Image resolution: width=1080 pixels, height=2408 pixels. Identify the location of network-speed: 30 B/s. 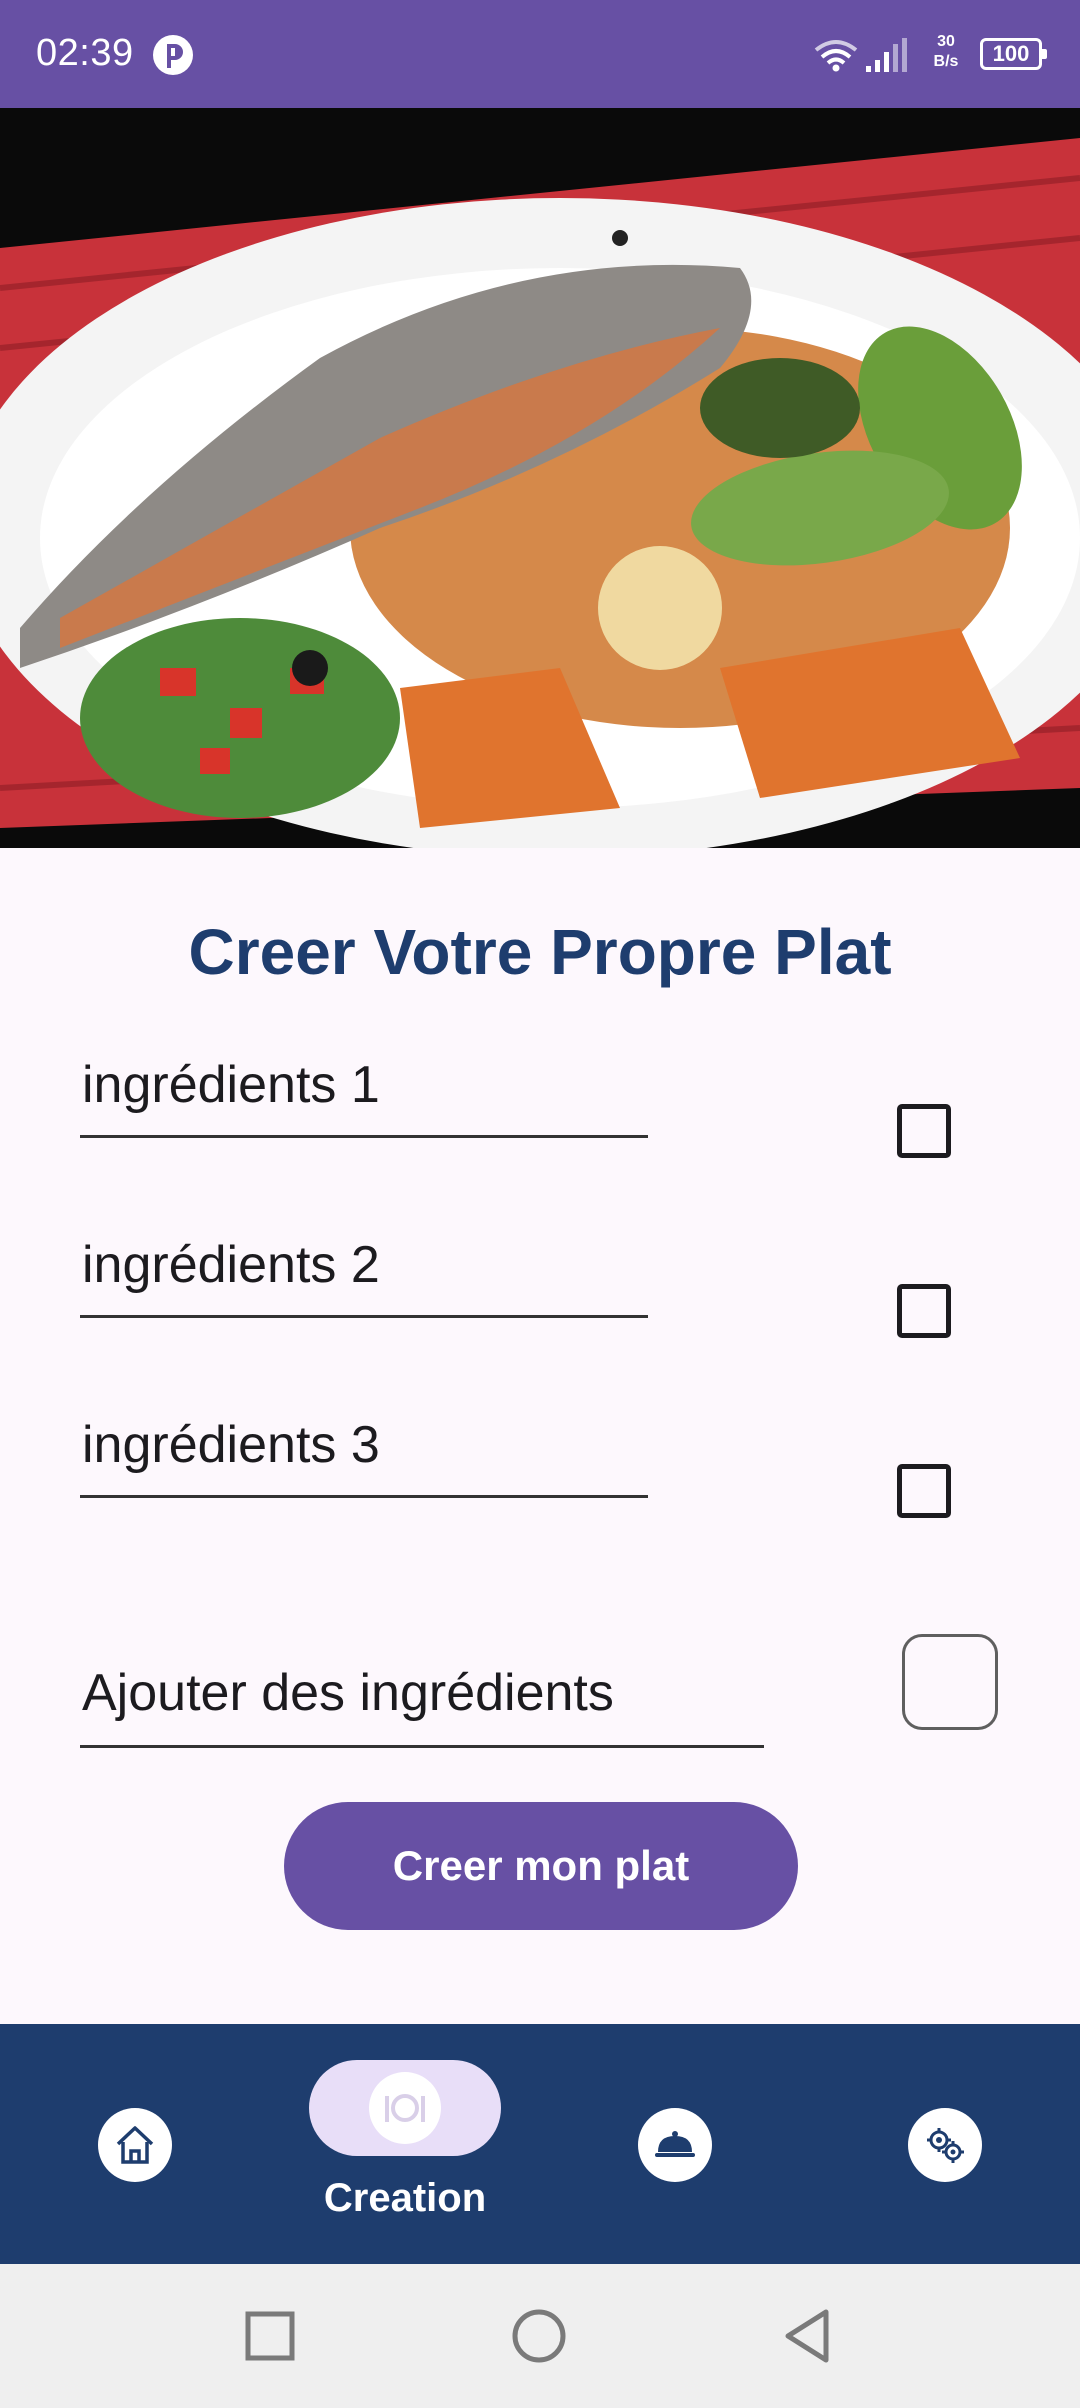
(946, 52).